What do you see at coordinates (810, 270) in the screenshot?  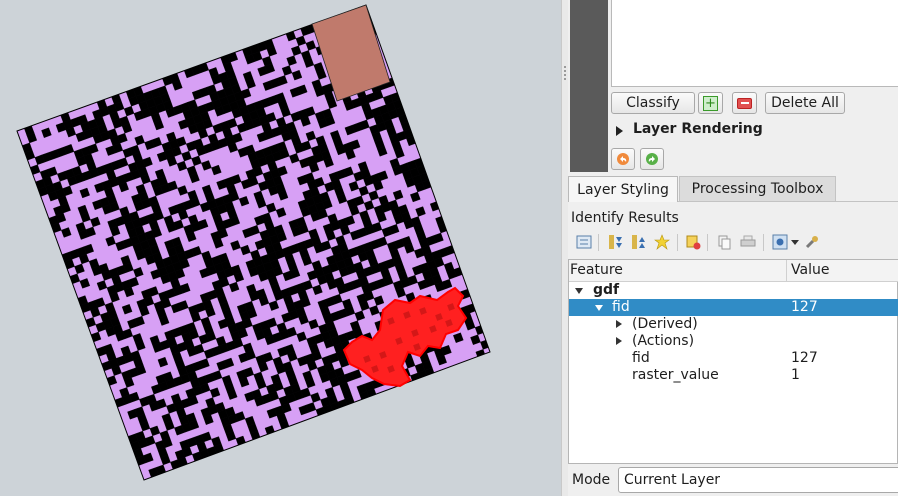 I see `column-header-value: Value` at bounding box center [810, 270].